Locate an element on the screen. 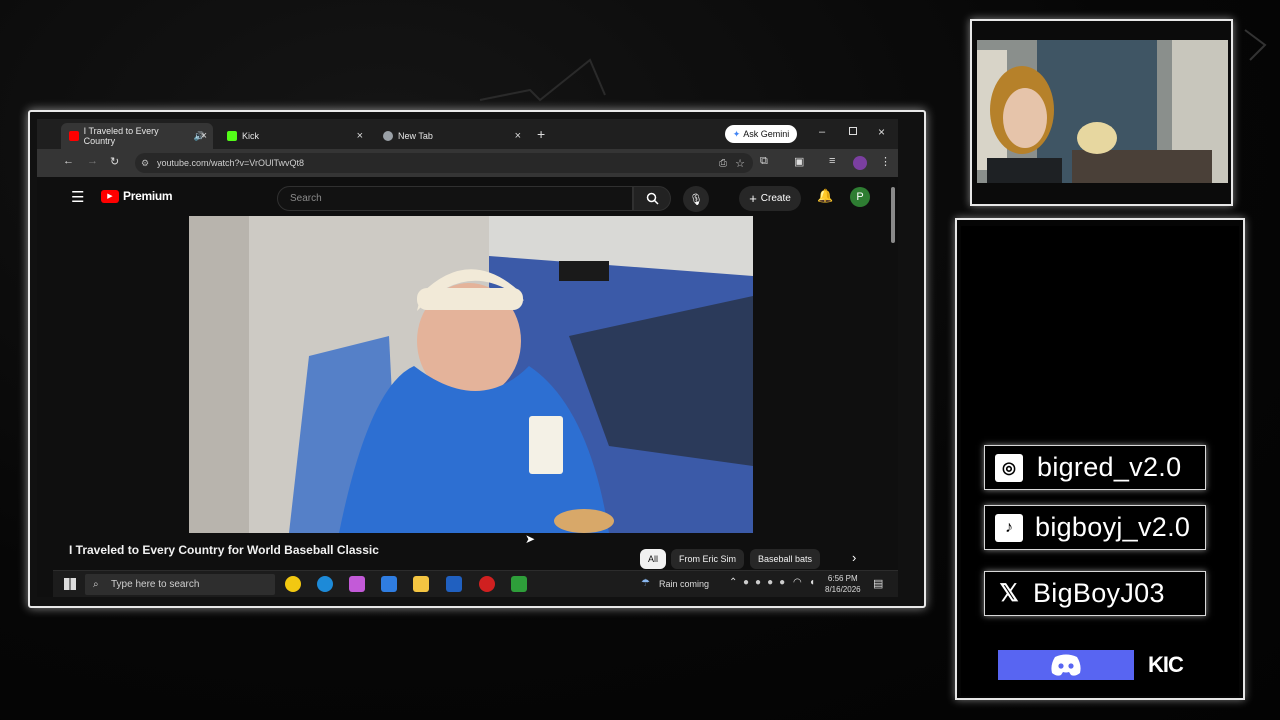  notification-center-icon: ▤ is located at coordinates (878, 583).